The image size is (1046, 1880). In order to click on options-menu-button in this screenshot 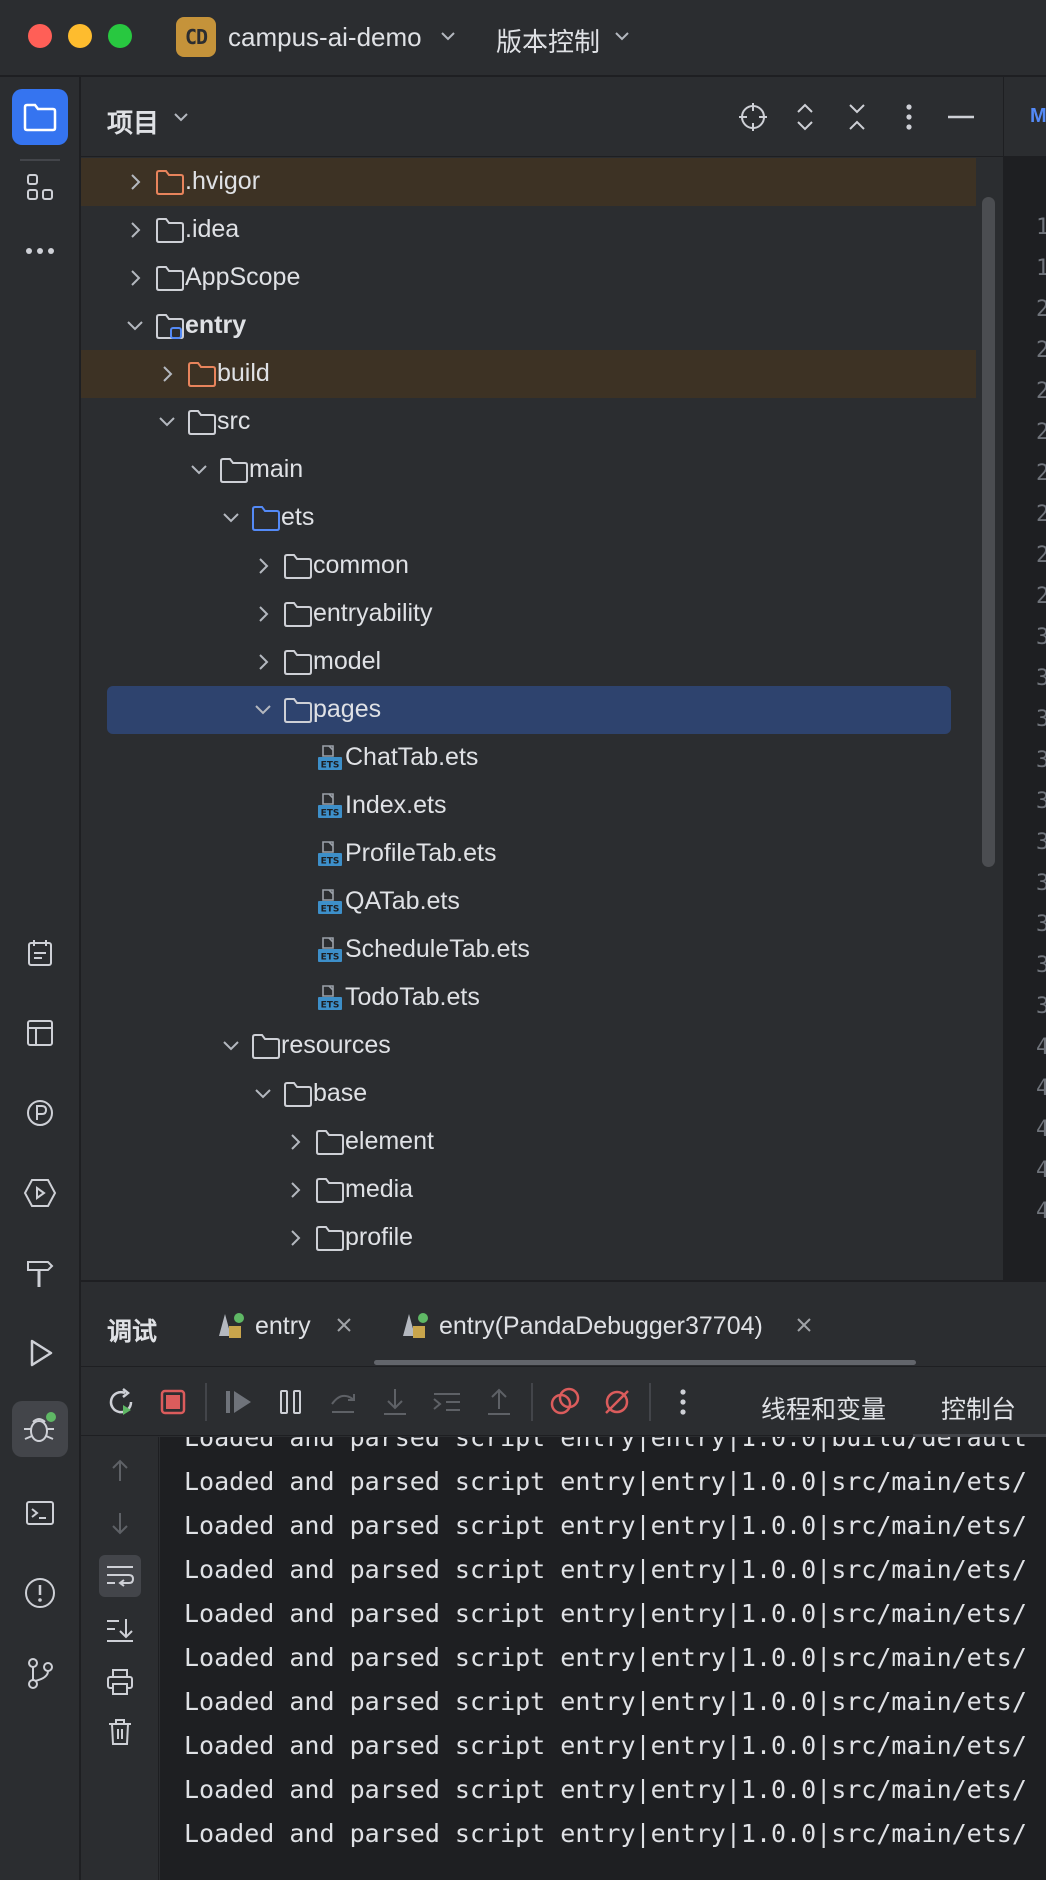, I will do `click(909, 117)`.